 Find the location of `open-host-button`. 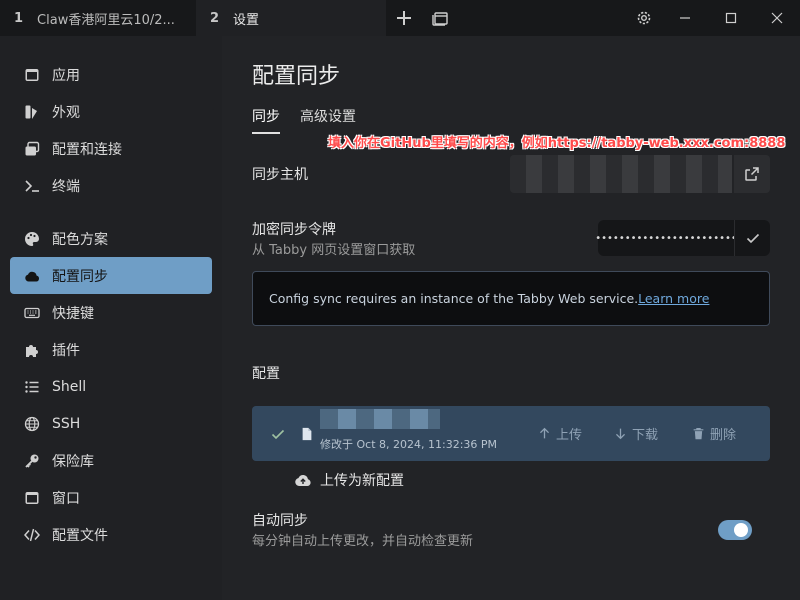

open-host-button is located at coordinates (752, 174).